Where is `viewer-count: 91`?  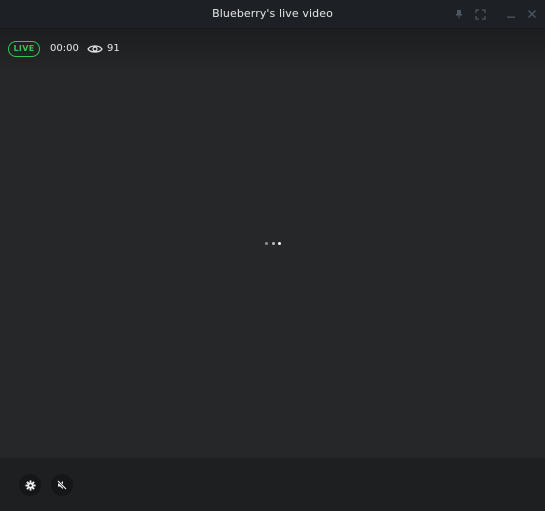
viewer-count: 91 is located at coordinates (113, 48).